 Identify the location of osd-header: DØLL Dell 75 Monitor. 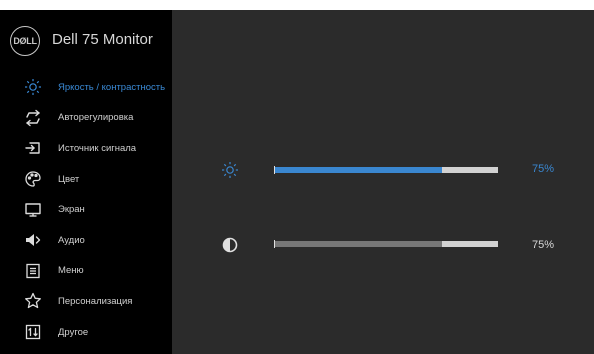
(86, 40).